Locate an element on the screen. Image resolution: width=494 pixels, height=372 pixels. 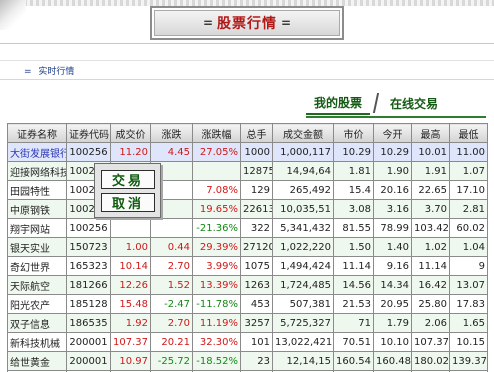
tab-my-stocks: 我的股票 is located at coordinates (338, 103).